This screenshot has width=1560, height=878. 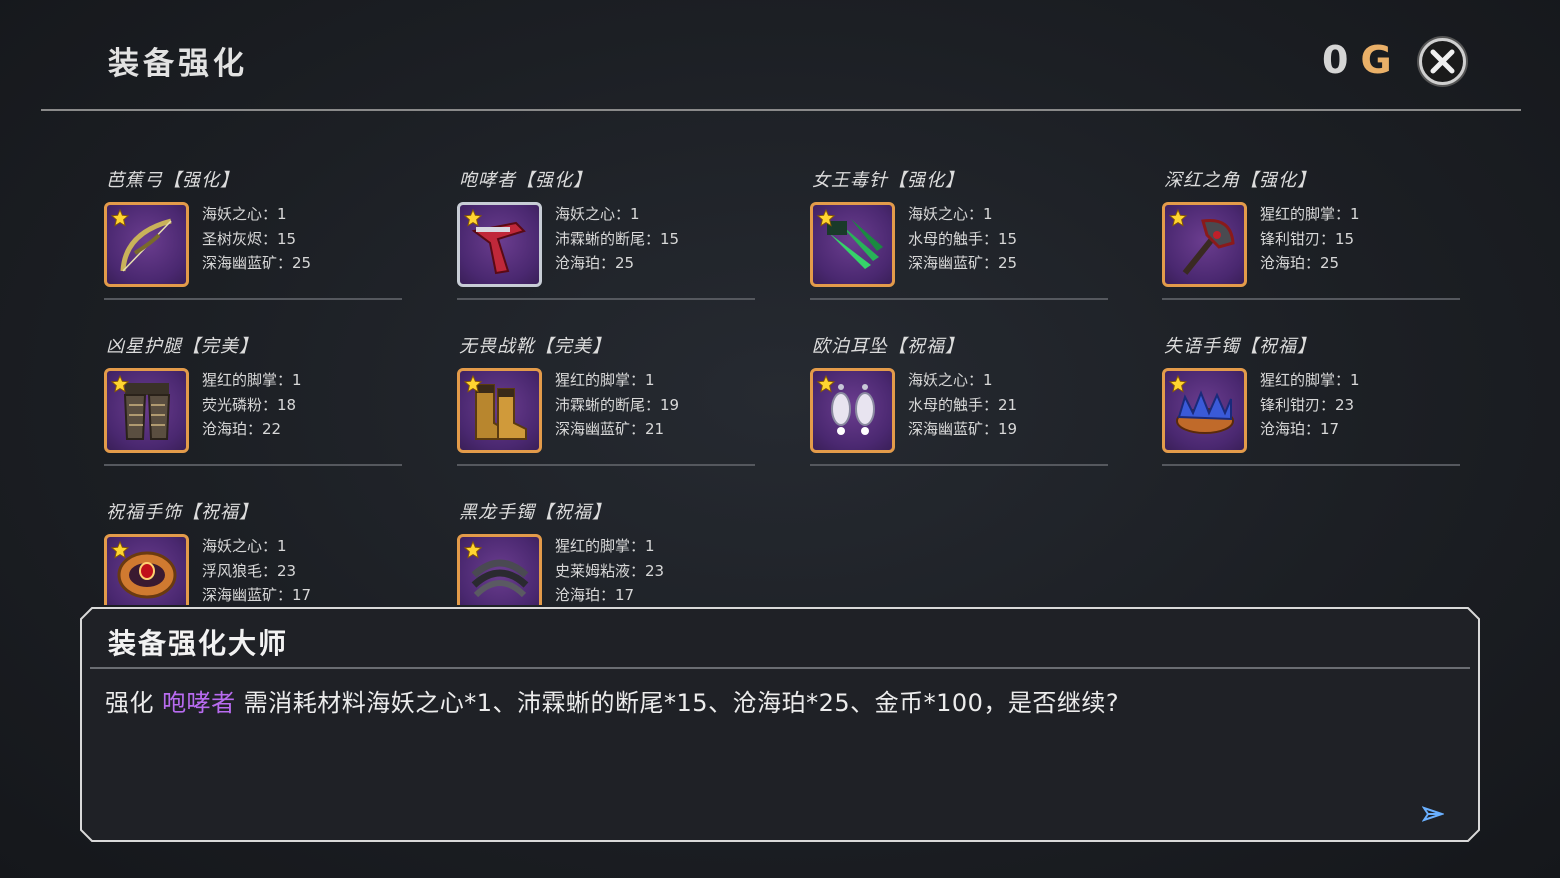 What do you see at coordinates (499, 569) in the screenshot?
I see `dragon-bracelet-icon` at bounding box center [499, 569].